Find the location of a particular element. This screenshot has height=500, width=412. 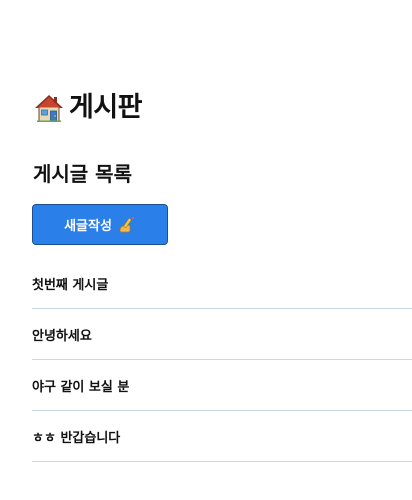

post-list-item: 야구 같이 보실 분 is located at coordinates (222, 385).